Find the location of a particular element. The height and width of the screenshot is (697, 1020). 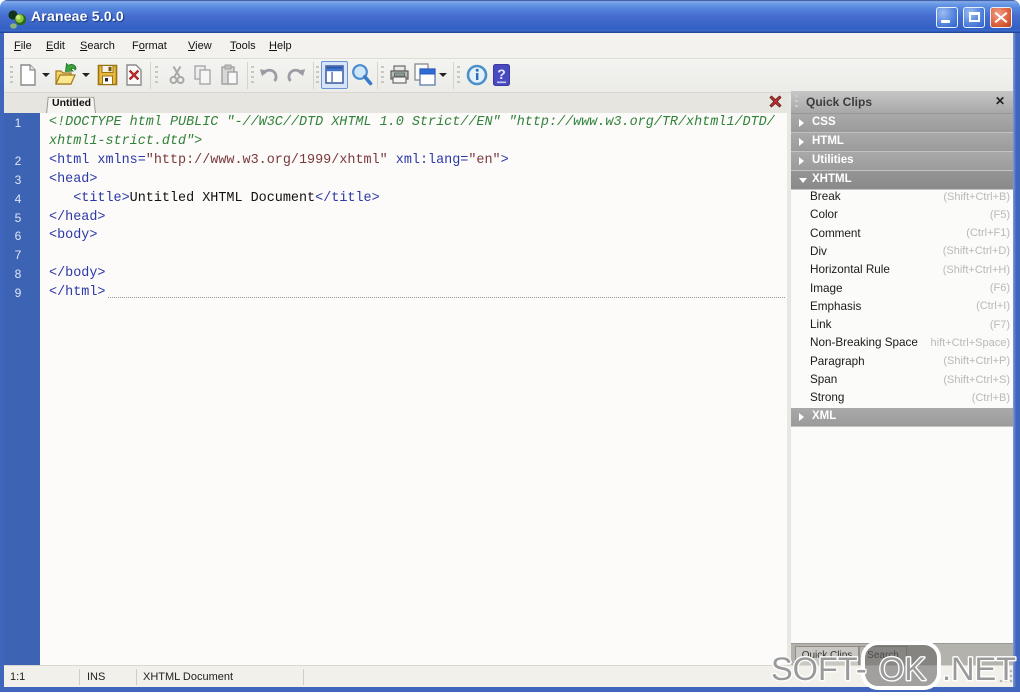

svg-text: OK is located at coordinates (902, 669).